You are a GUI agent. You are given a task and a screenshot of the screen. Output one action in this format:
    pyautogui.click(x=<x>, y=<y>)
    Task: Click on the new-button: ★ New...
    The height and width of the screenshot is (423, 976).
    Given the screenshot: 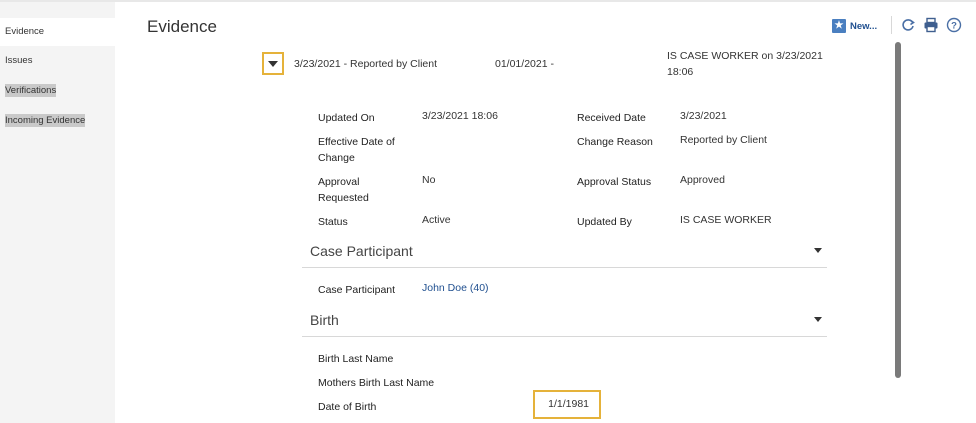 What is the action you would take?
    pyautogui.click(x=854, y=26)
    